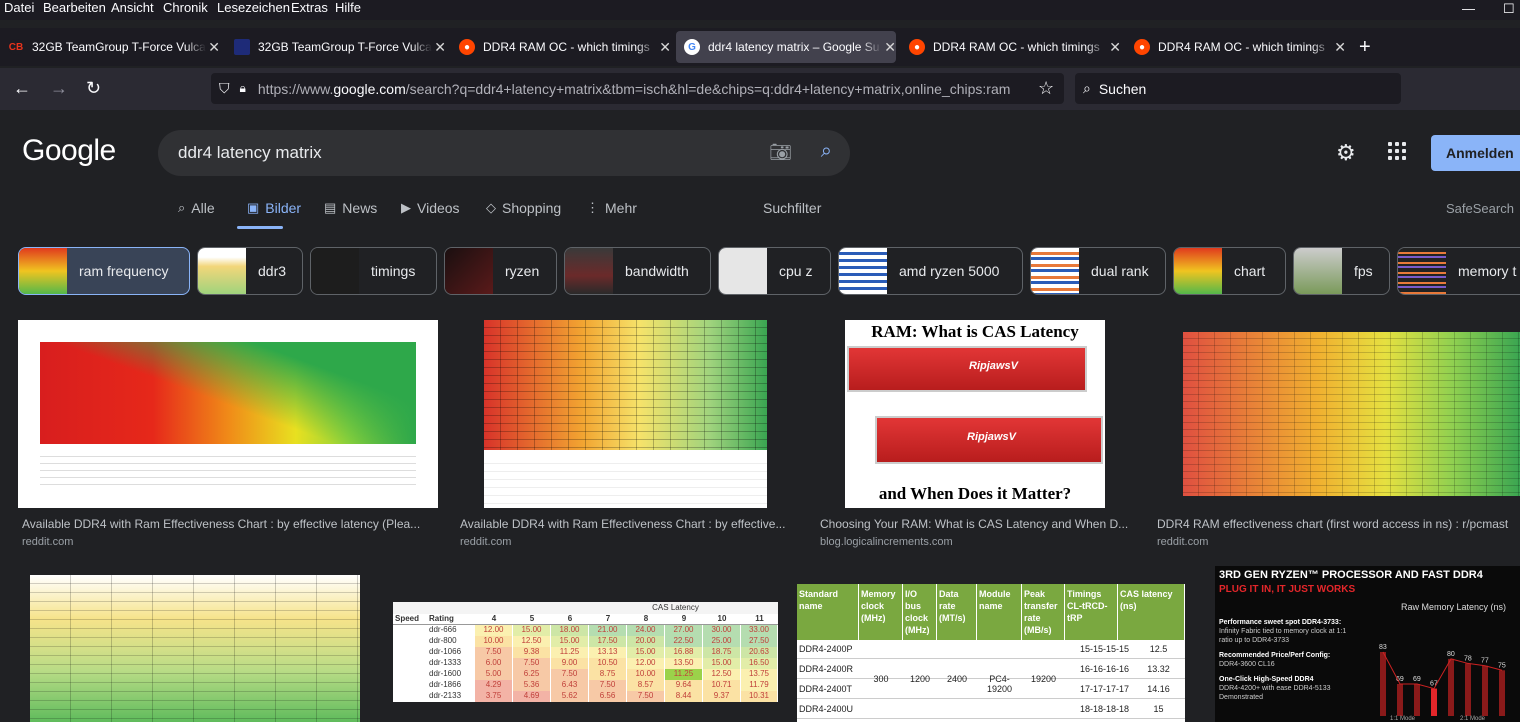 The width and height of the screenshot is (1520, 722). Describe the element at coordinates (570, 685) in the screenshot. I see `cas-value-cell: 6.43` at that location.